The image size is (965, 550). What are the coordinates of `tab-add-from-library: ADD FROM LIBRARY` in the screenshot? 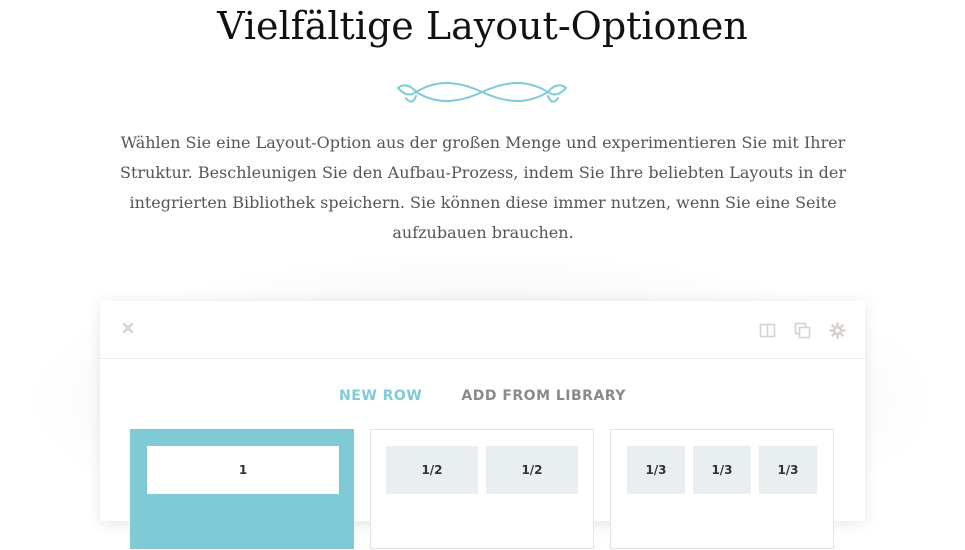 It's located at (543, 396).